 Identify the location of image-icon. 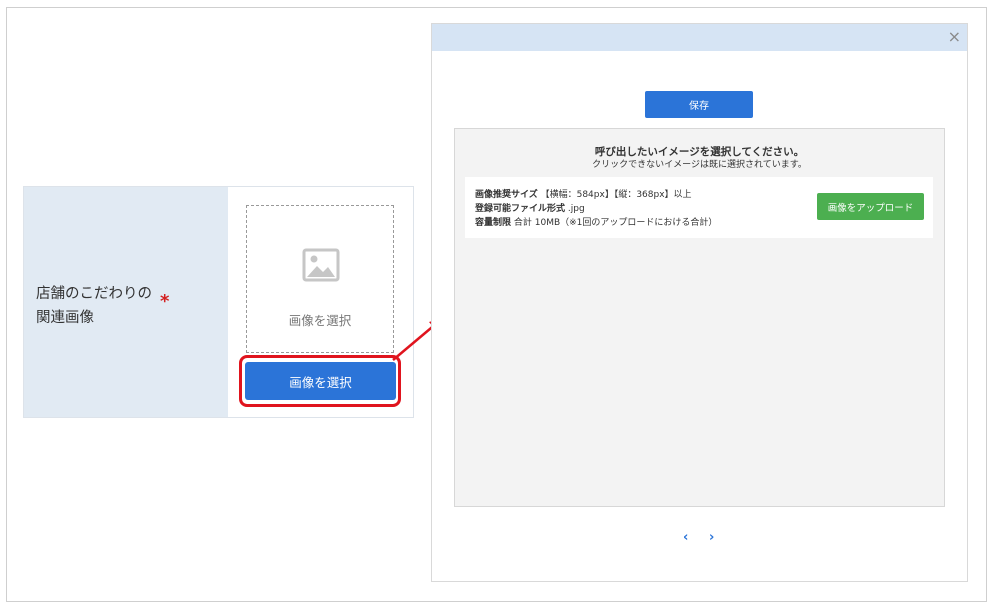
(321, 265).